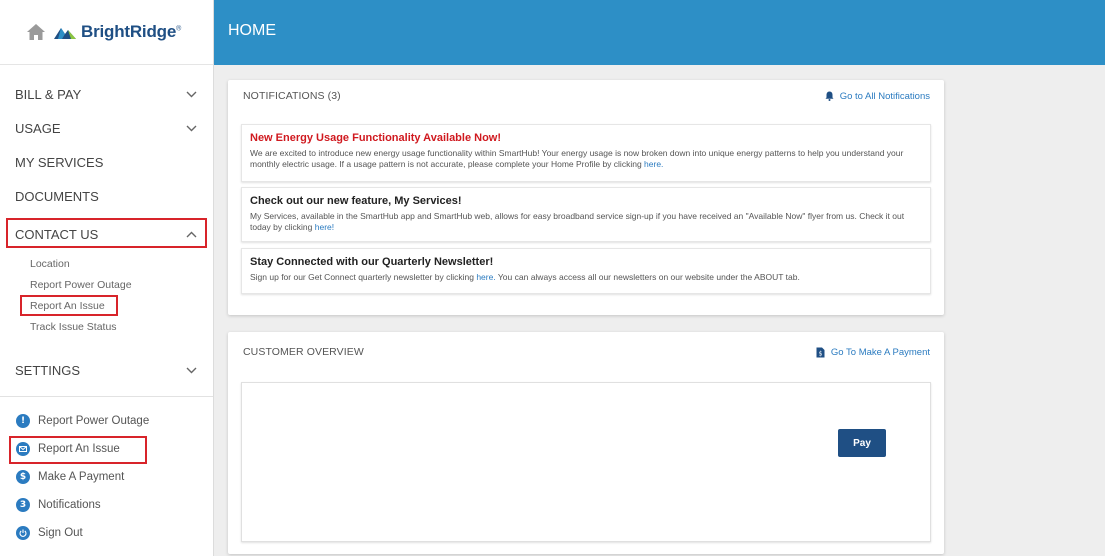 The width and height of the screenshot is (1105, 556). What do you see at coordinates (23, 505) in the screenshot?
I see `notification-count-icon: 3` at bounding box center [23, 505].